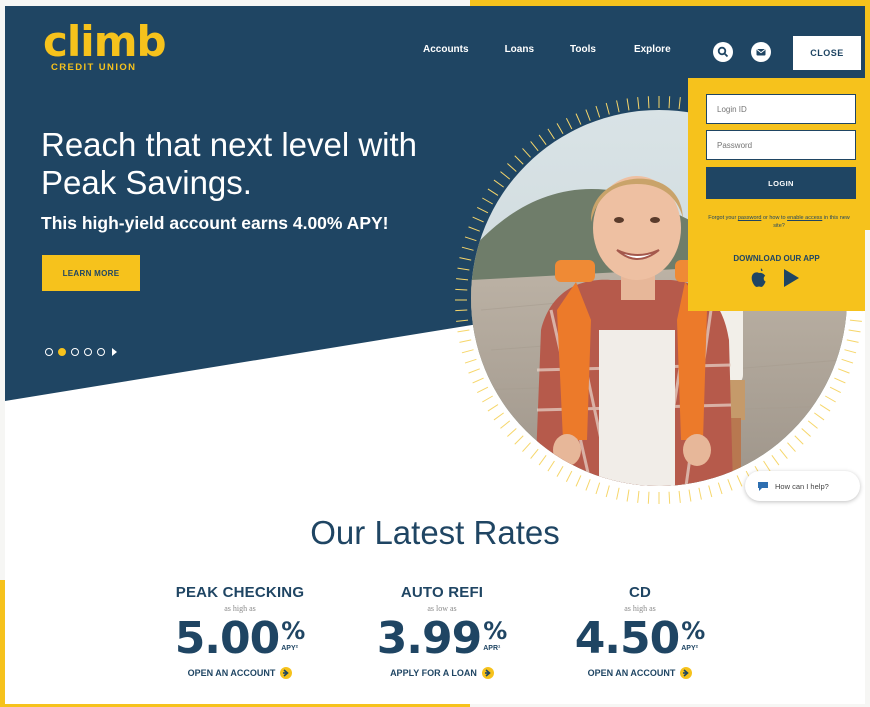 This screenshot has width=870, height=707. Describe the element at coordinates (627, 638) in the screenshot. I see `rate-value: 4.50` at that location.